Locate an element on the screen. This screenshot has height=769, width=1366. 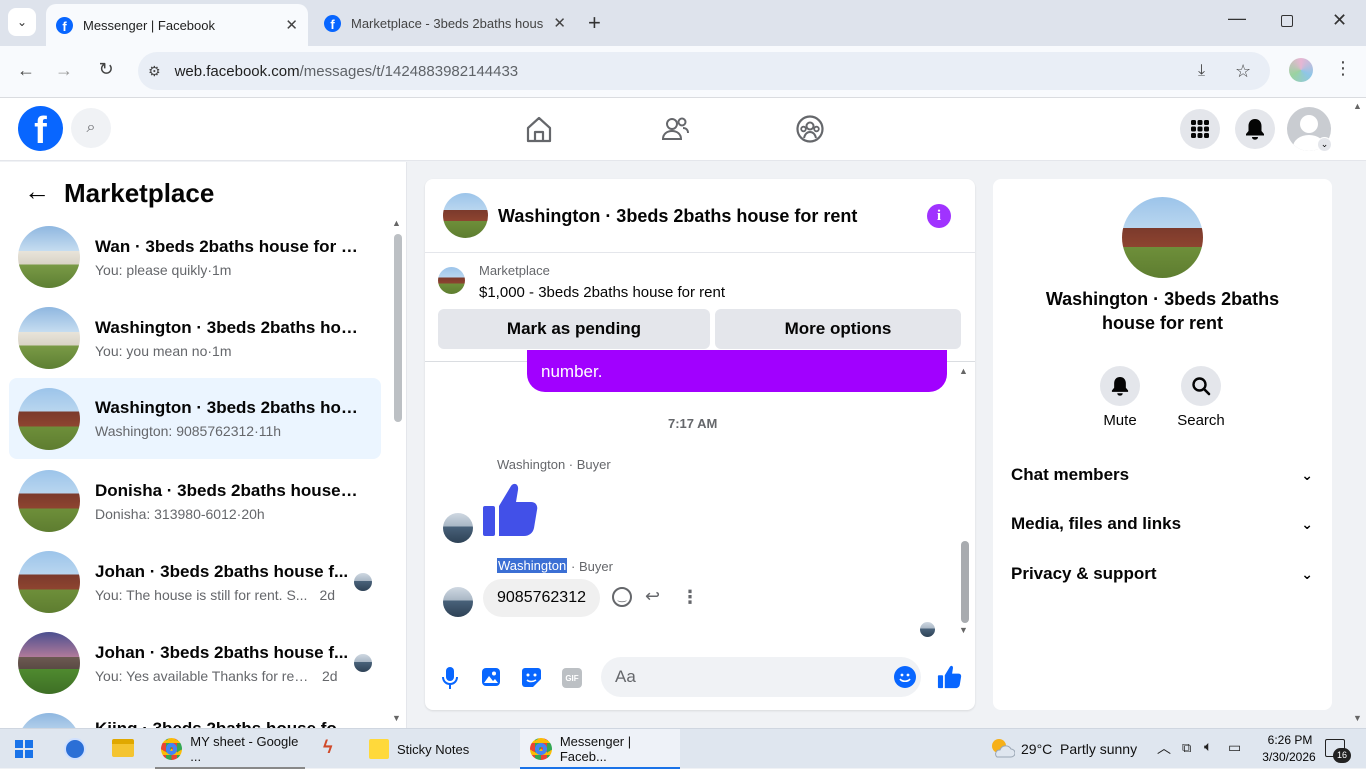
microphone-icon is located at coordinates (450, 680).